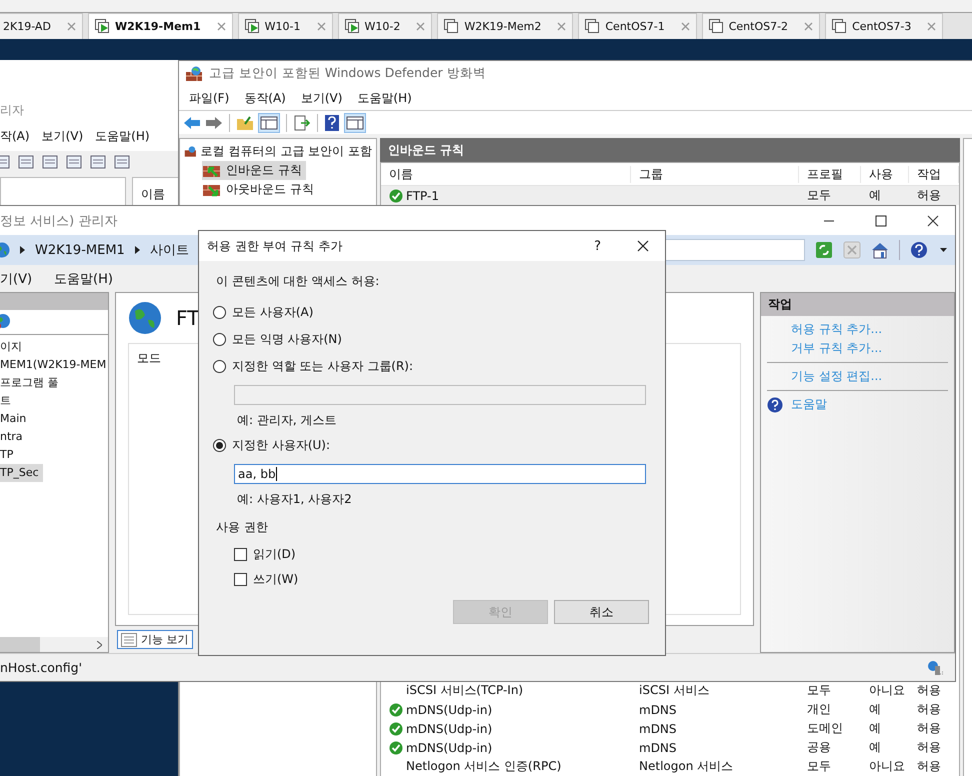  Describe the element at coordinates (601, 612) in the screenshot. I see `dialog-button: 취소` at that location.